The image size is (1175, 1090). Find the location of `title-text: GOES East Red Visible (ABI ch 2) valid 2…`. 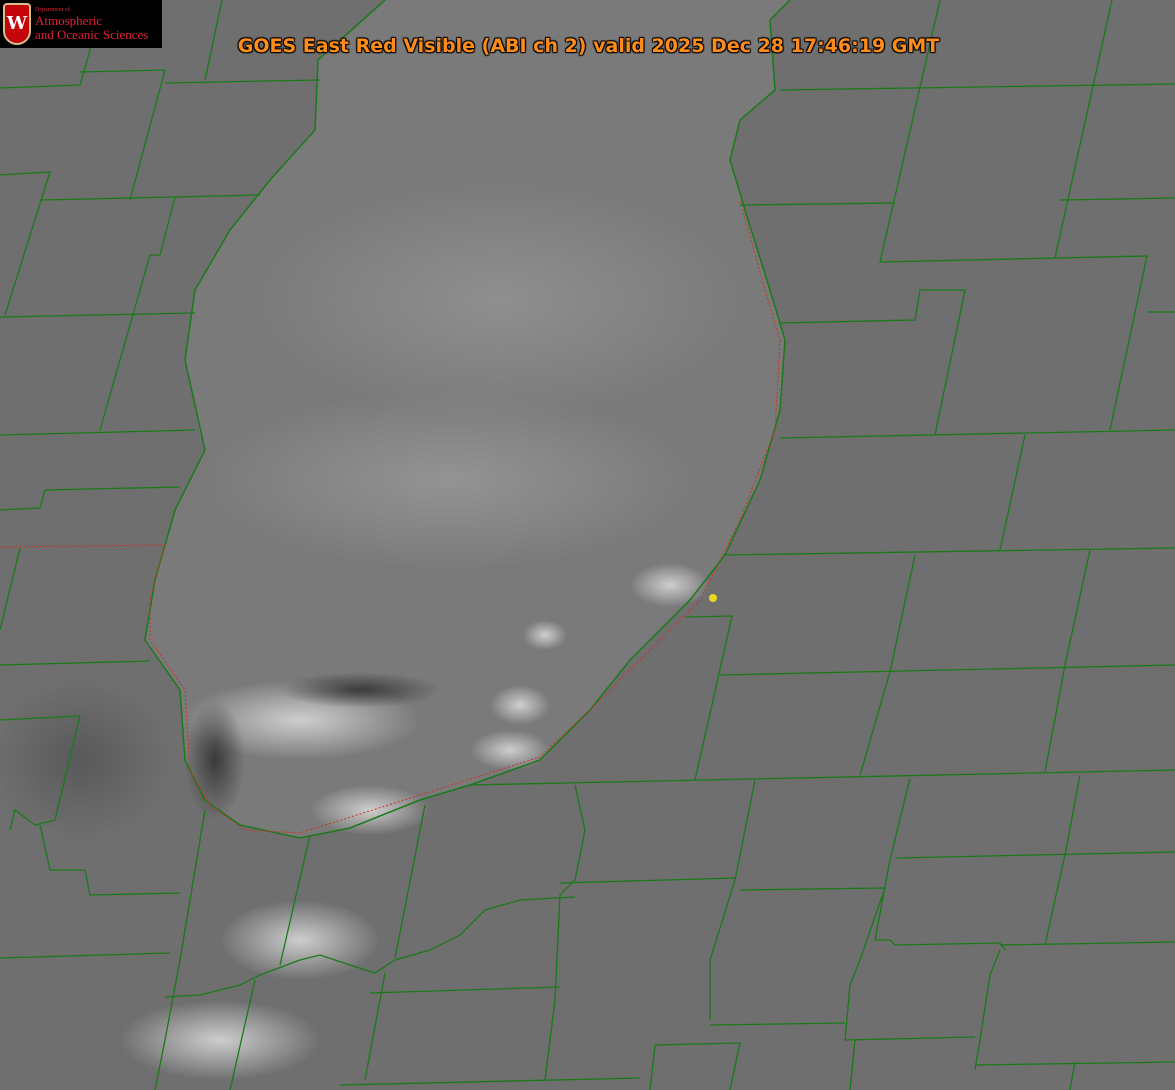

title-text: GOES East Red Visible (ABI ch 2) valid 2… is located at coordinates (588, 46).